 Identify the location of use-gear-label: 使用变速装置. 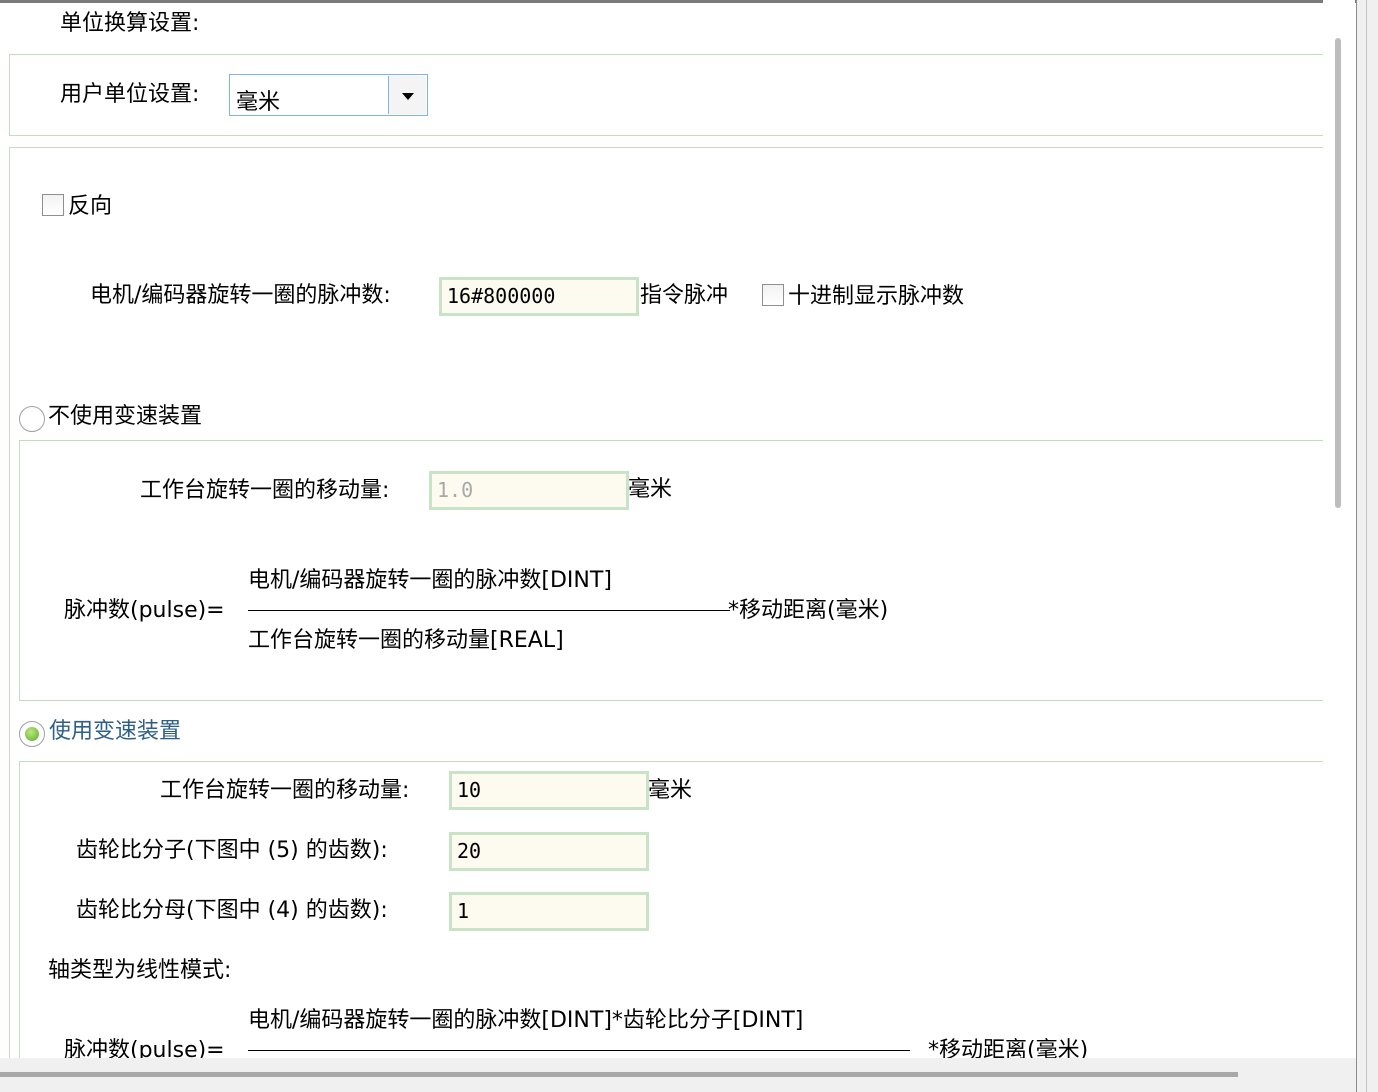
(115, 731).